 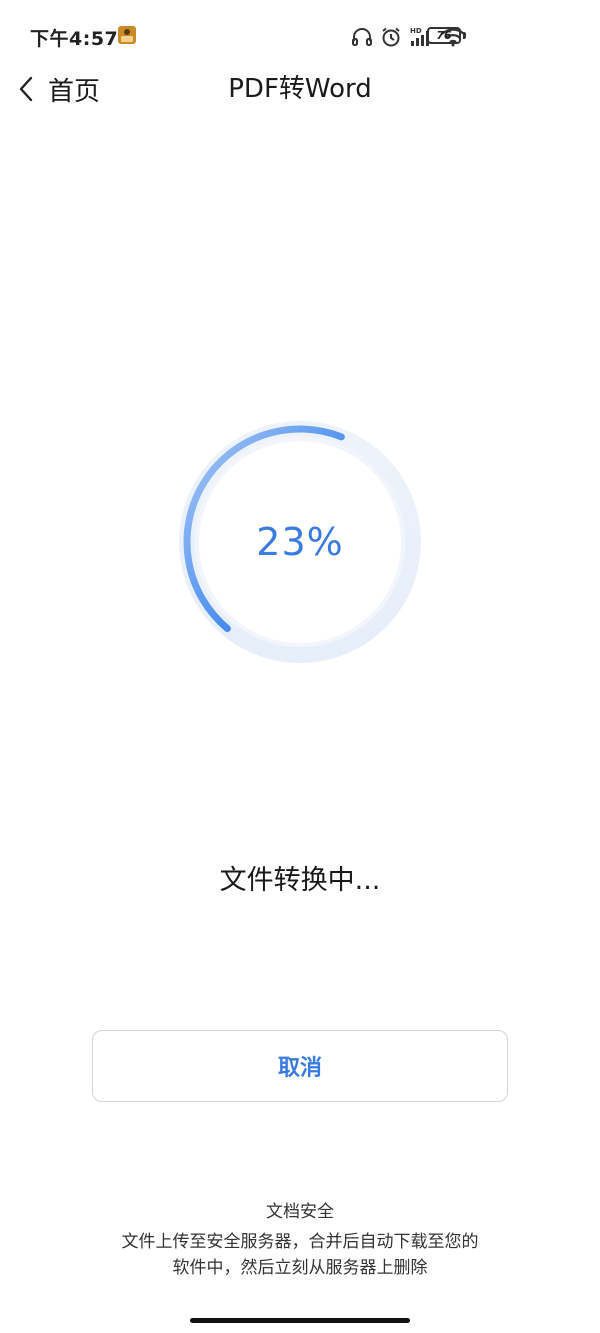 I want to click on home-indicator, so click(x=300, y=1320).